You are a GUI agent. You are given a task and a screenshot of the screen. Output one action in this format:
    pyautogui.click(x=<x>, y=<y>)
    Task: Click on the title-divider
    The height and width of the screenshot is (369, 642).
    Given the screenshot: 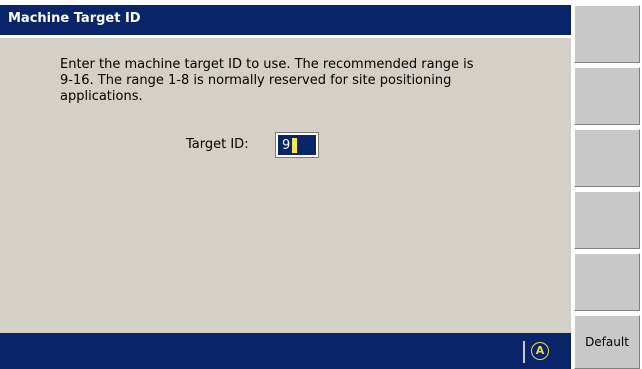 What is the action you would take?
    pyautogui.click(x=285, y=36)
    